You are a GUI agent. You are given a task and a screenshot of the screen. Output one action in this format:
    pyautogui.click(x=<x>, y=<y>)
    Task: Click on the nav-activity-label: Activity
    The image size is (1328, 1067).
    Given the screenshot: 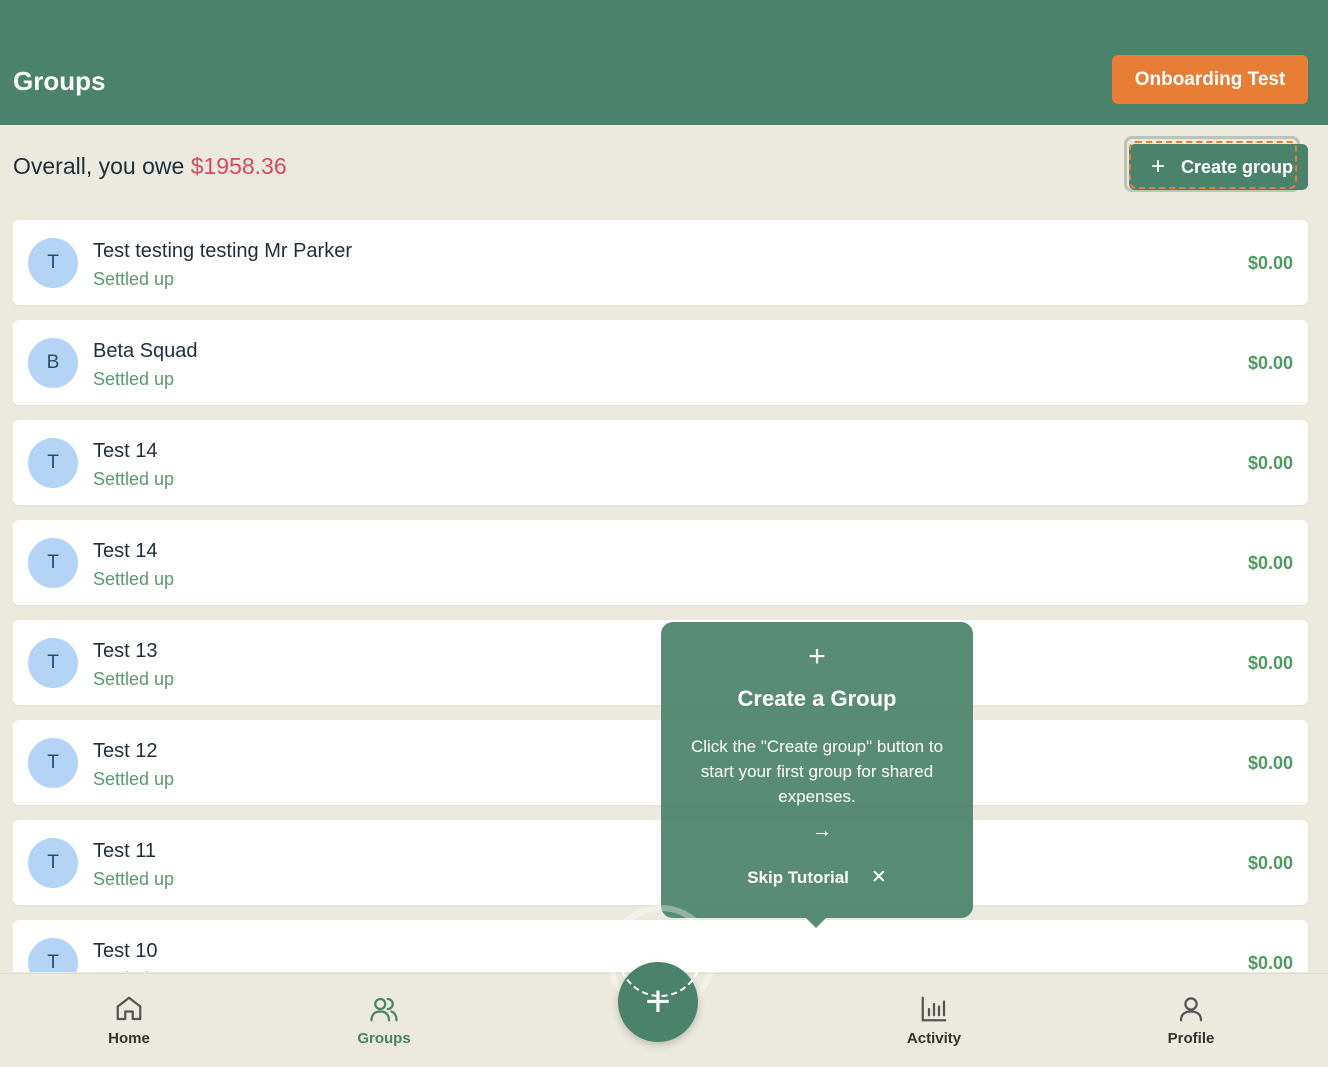 What is the action you would take?
    pyautogui.click(x=934, y=1038)
    